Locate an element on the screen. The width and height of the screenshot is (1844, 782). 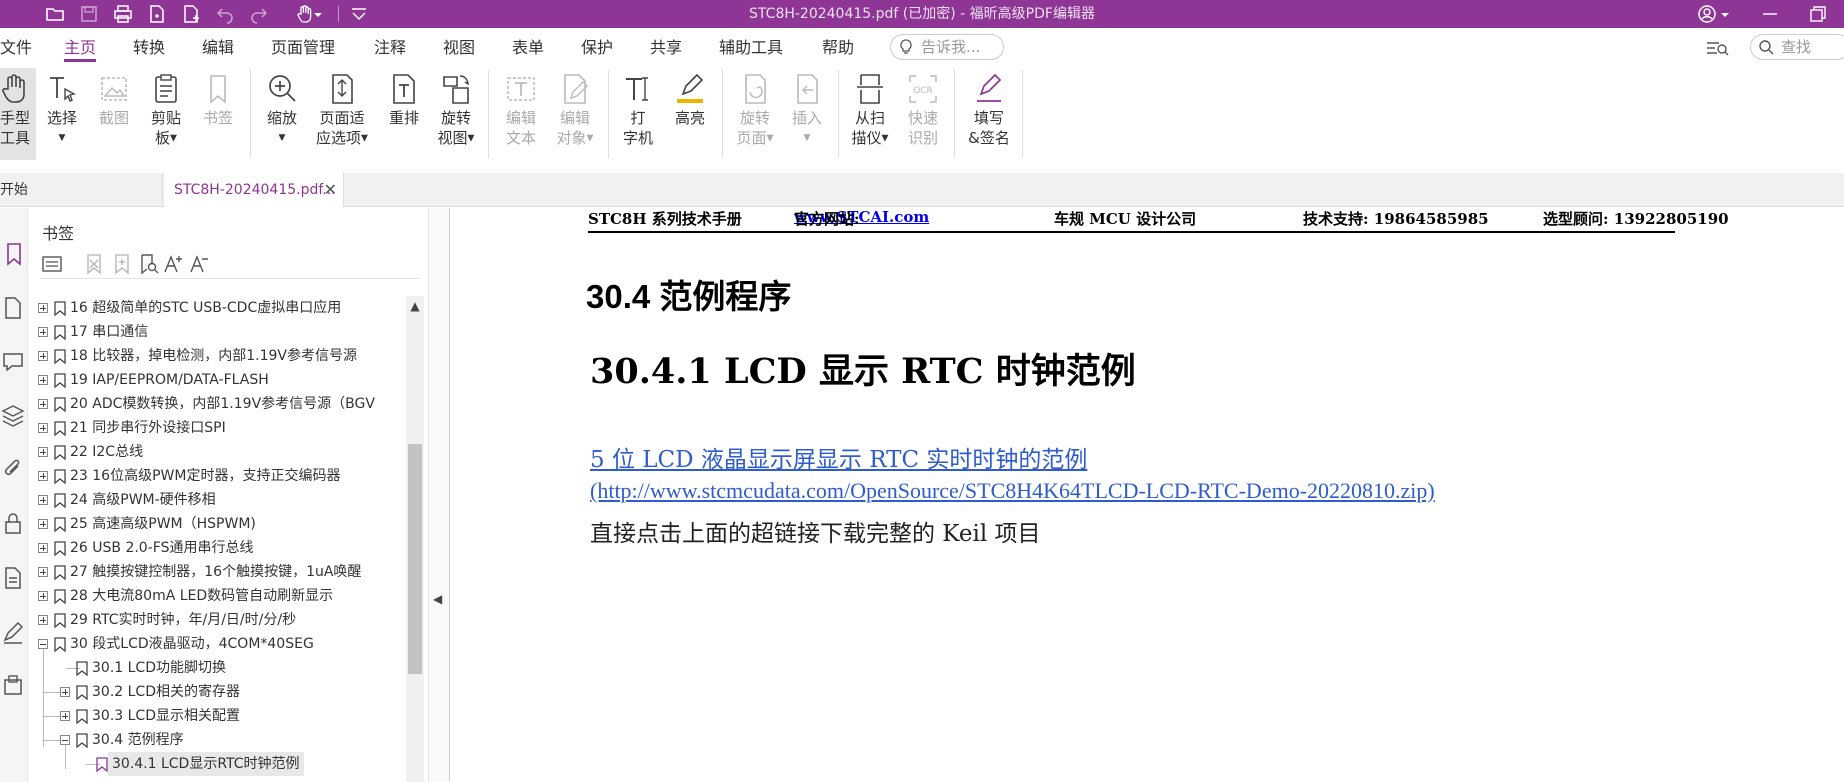
bookmark-item: 24 高级PWM-硬件移相 is located at coordinates (218, 500).